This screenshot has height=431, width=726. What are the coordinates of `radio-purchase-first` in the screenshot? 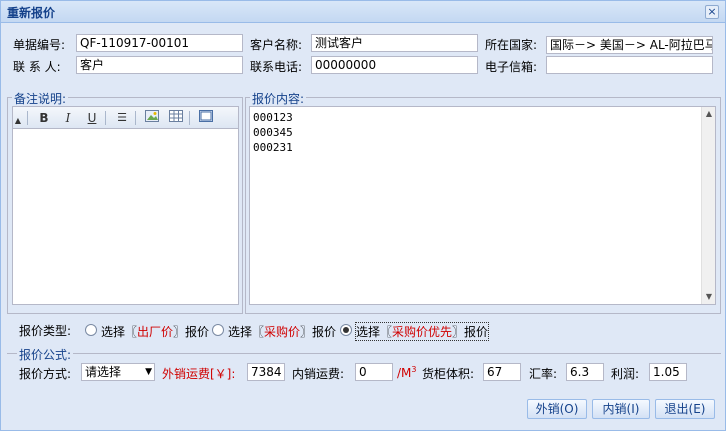 It's located at (346, 330).